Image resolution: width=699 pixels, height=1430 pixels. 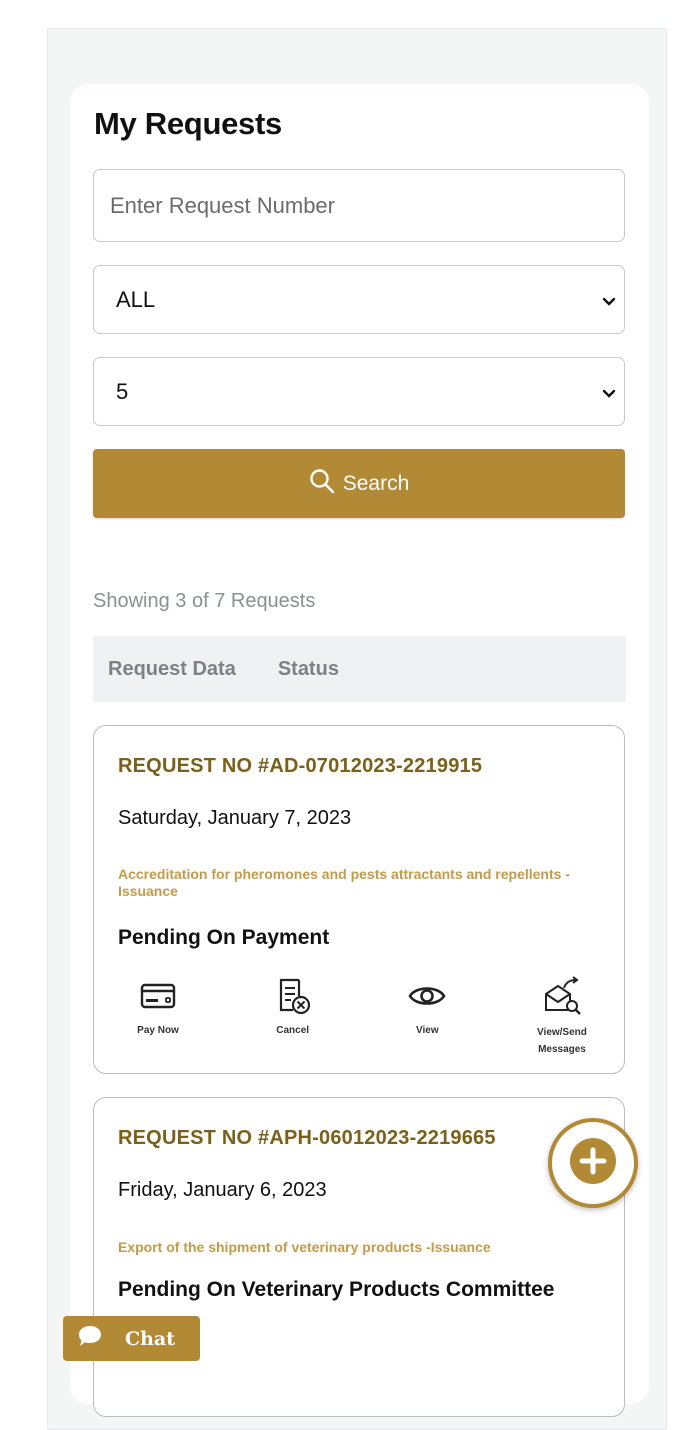 What do you see at coordinates (293, 996) in the screenshot?
I see `cancel-document-icon` at bounding box center [293, 996].